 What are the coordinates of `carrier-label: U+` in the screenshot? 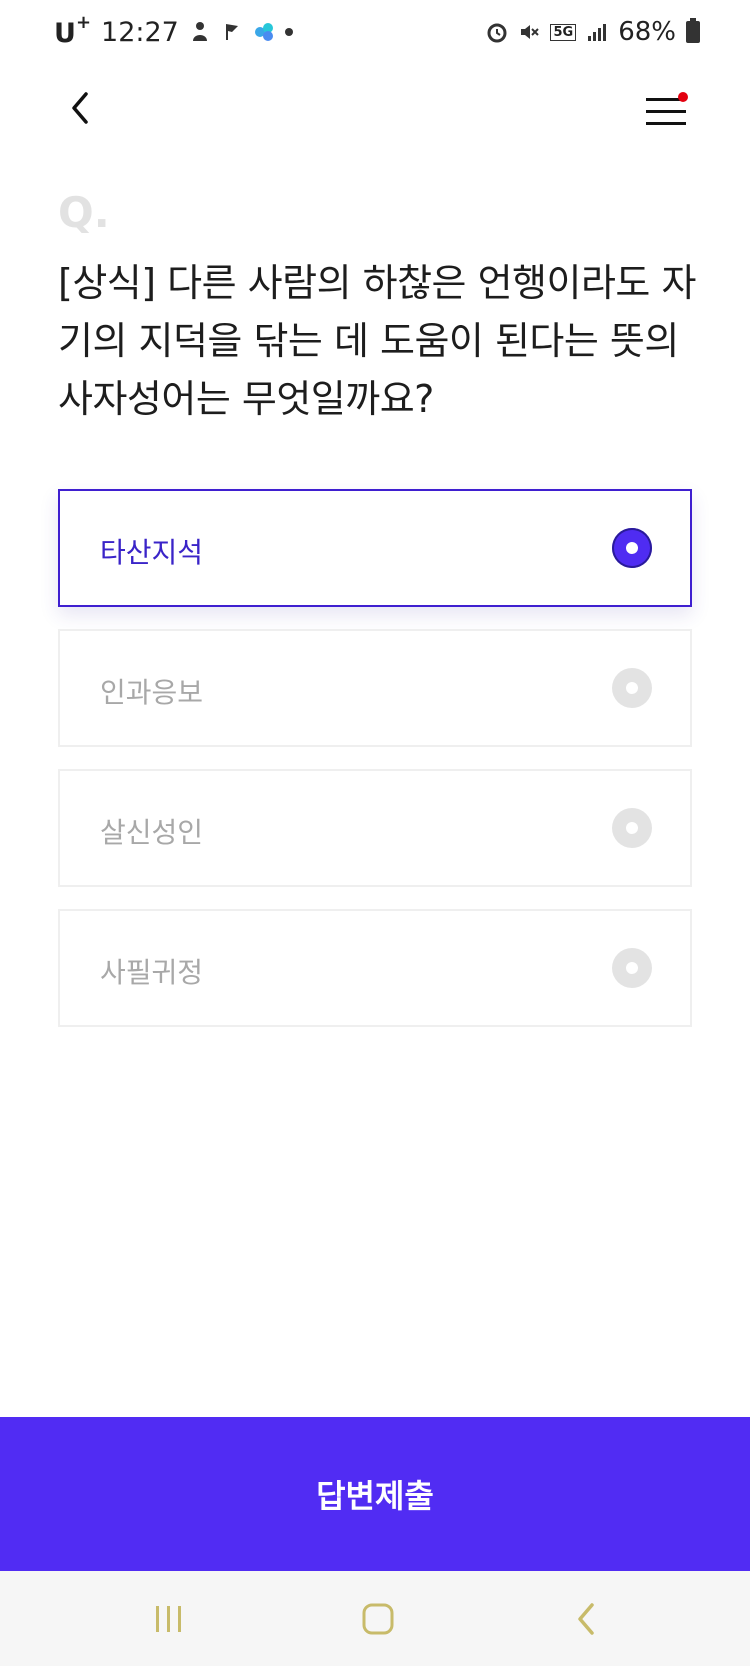 It's located at (73, 30).